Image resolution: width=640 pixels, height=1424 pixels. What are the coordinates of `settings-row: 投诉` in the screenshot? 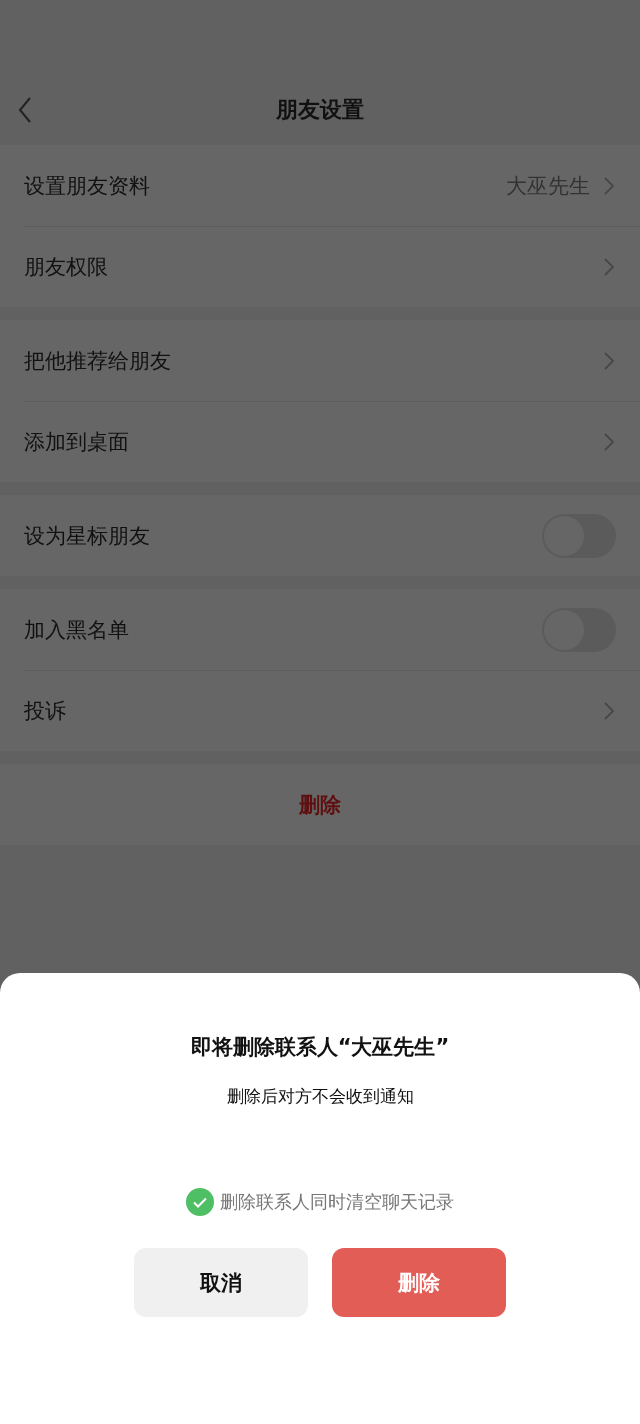 It's located at (320, 710).